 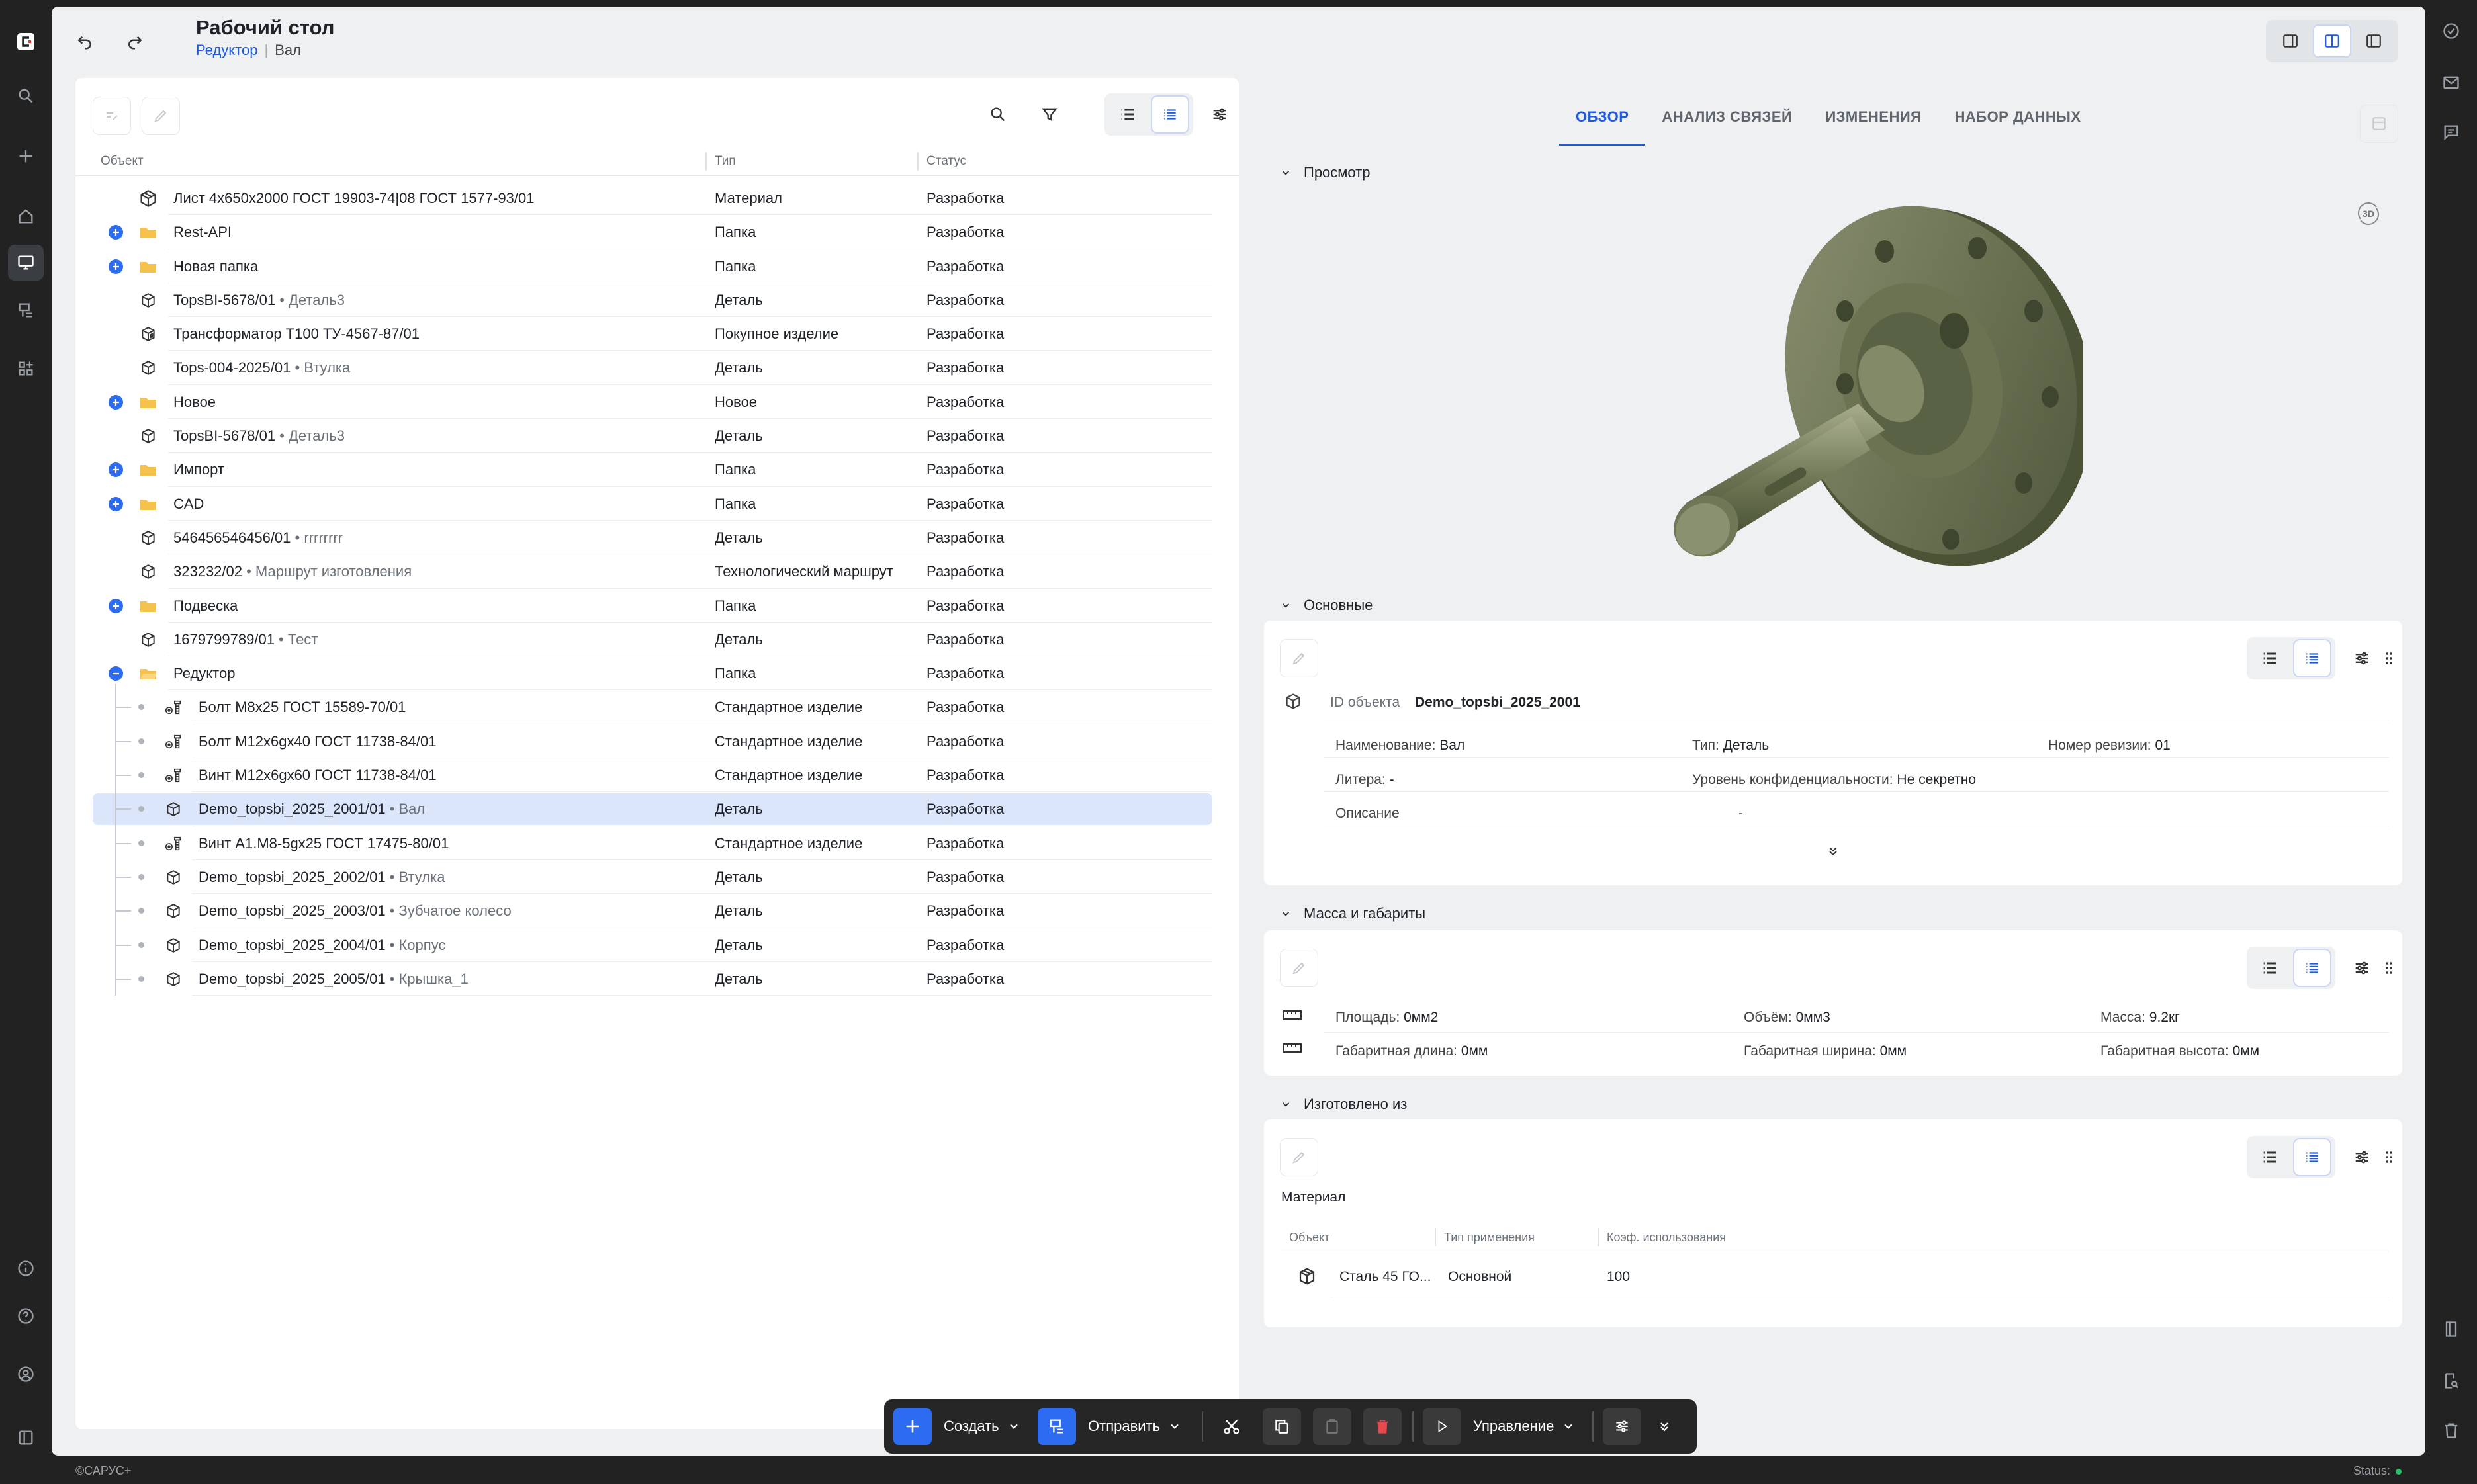 What do you see at coordinates (2331, 41) in the screenshot?
I see `layout-split-icon` at bounding box center [2331, 41].